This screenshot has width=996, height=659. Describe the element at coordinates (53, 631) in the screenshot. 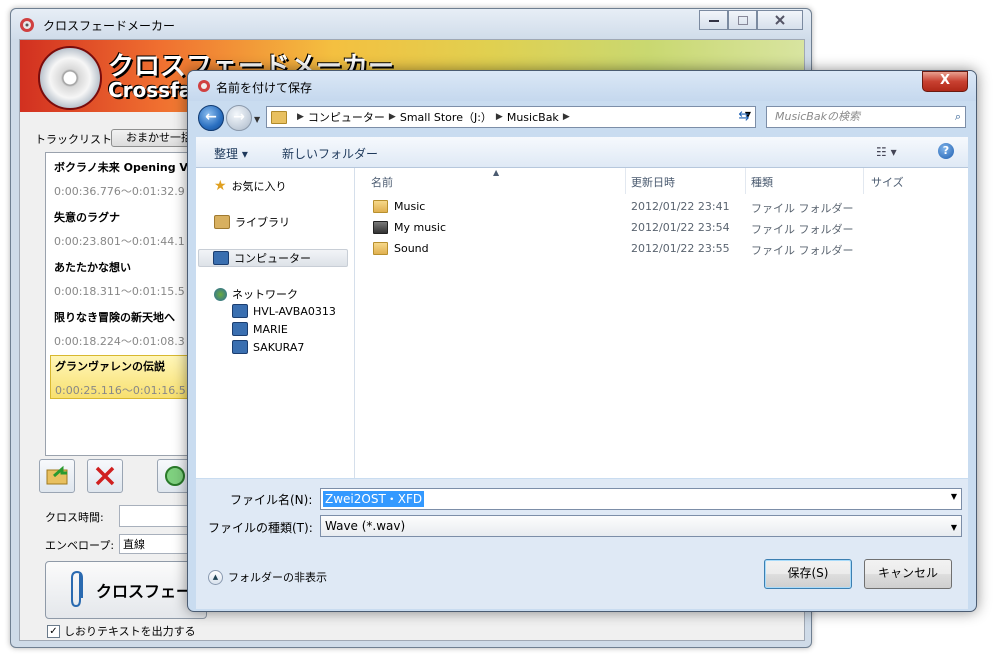

I see `bookmark-checkbox: ✓` at that location.